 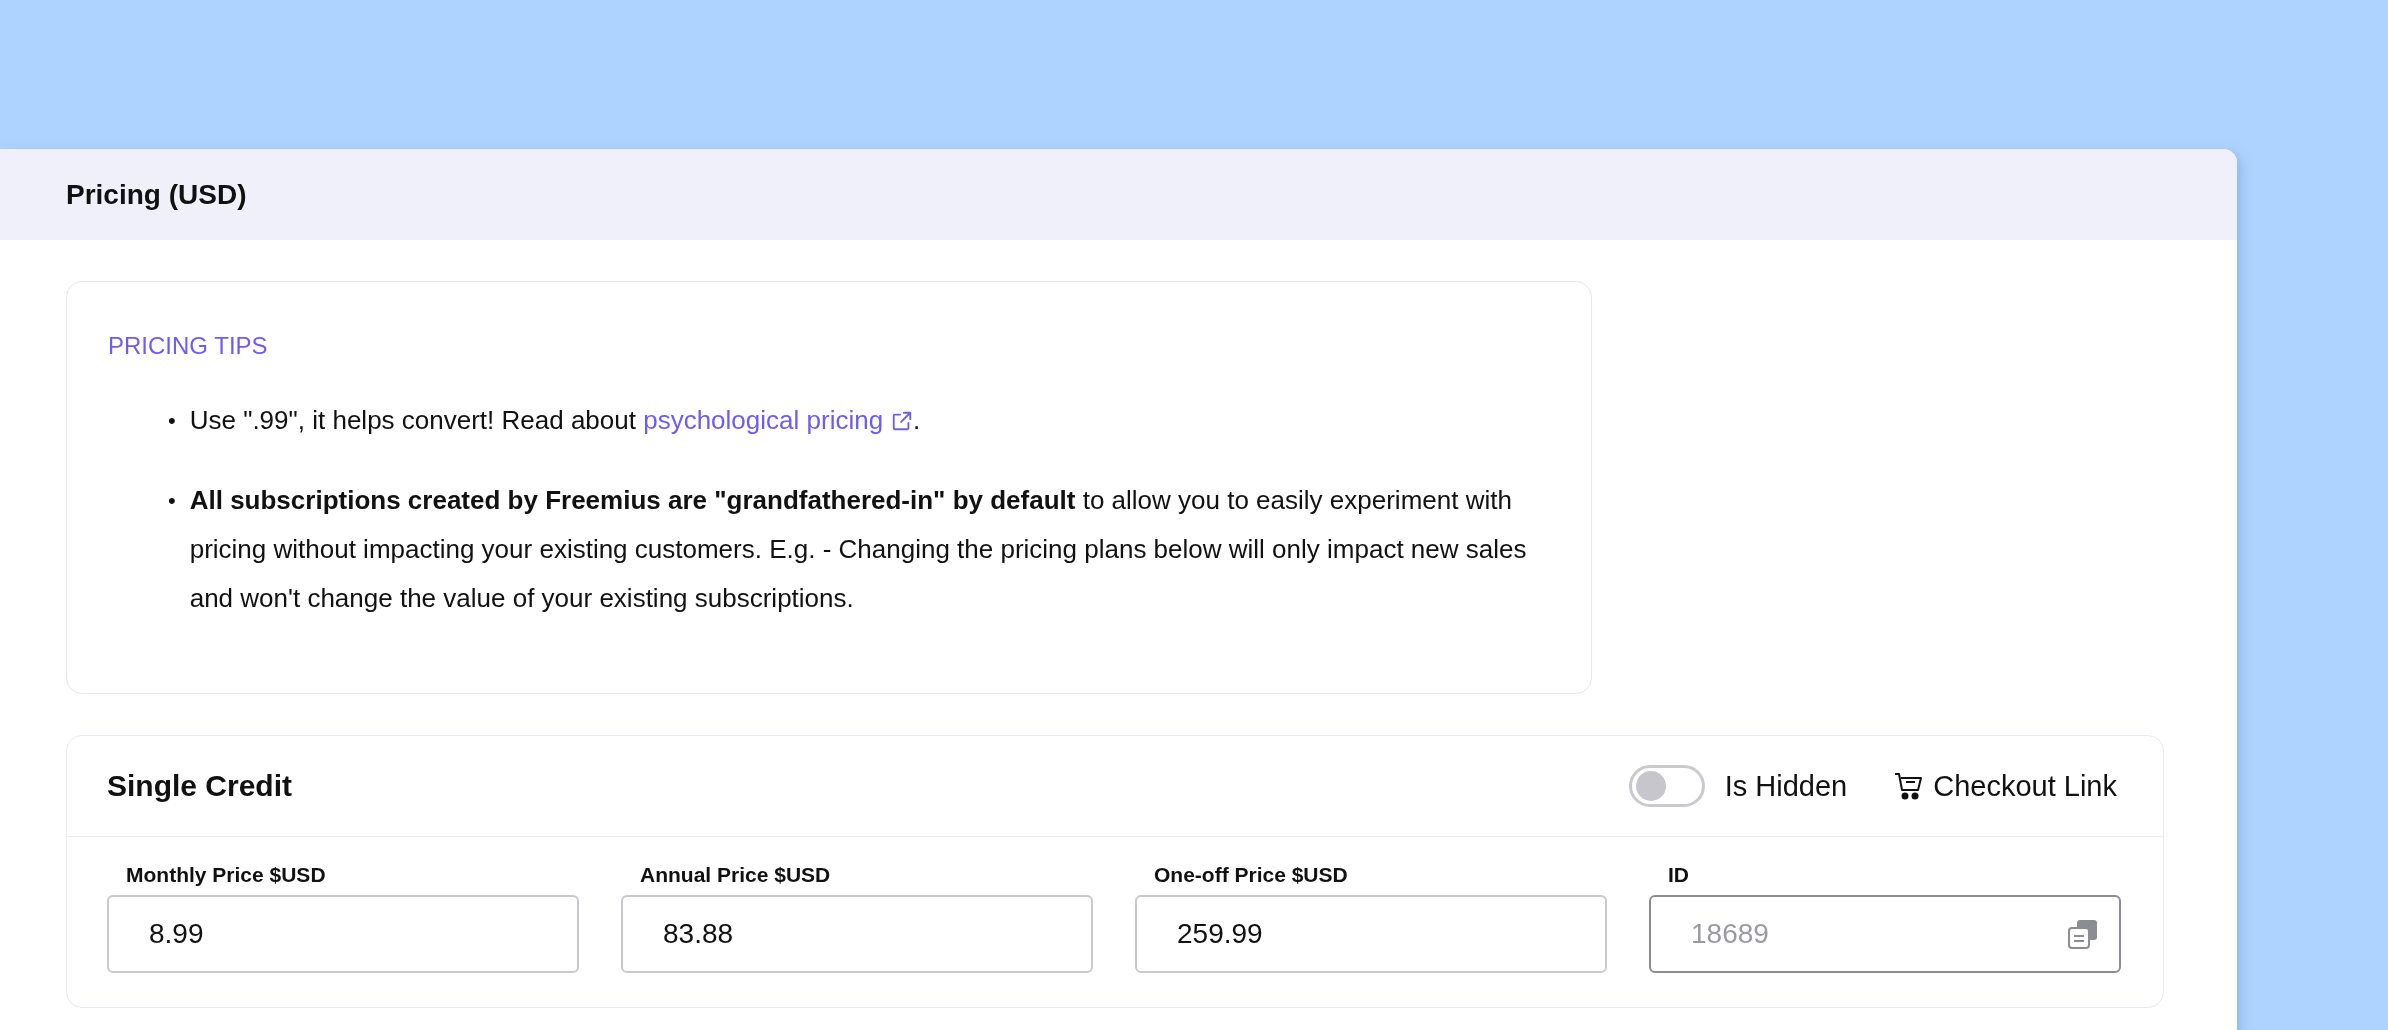 What do you see at coordinates (2083, 934) in the screenshot?
I see `copy-icon` at bounding box center [2083, 934].